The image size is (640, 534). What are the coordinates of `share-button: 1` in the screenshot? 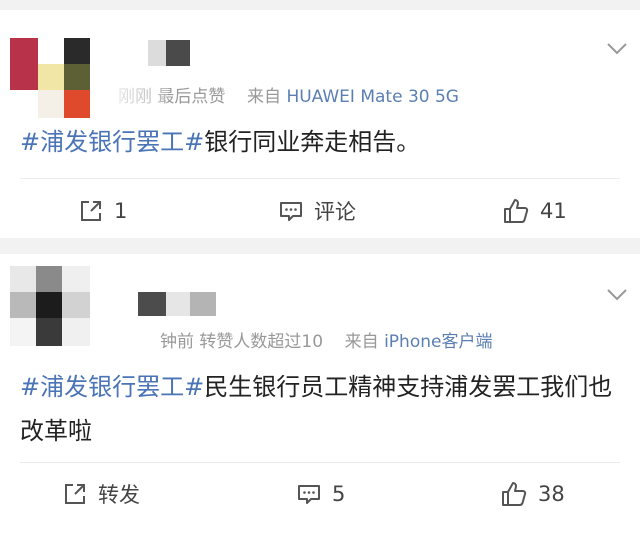 It's located at (102, 211).